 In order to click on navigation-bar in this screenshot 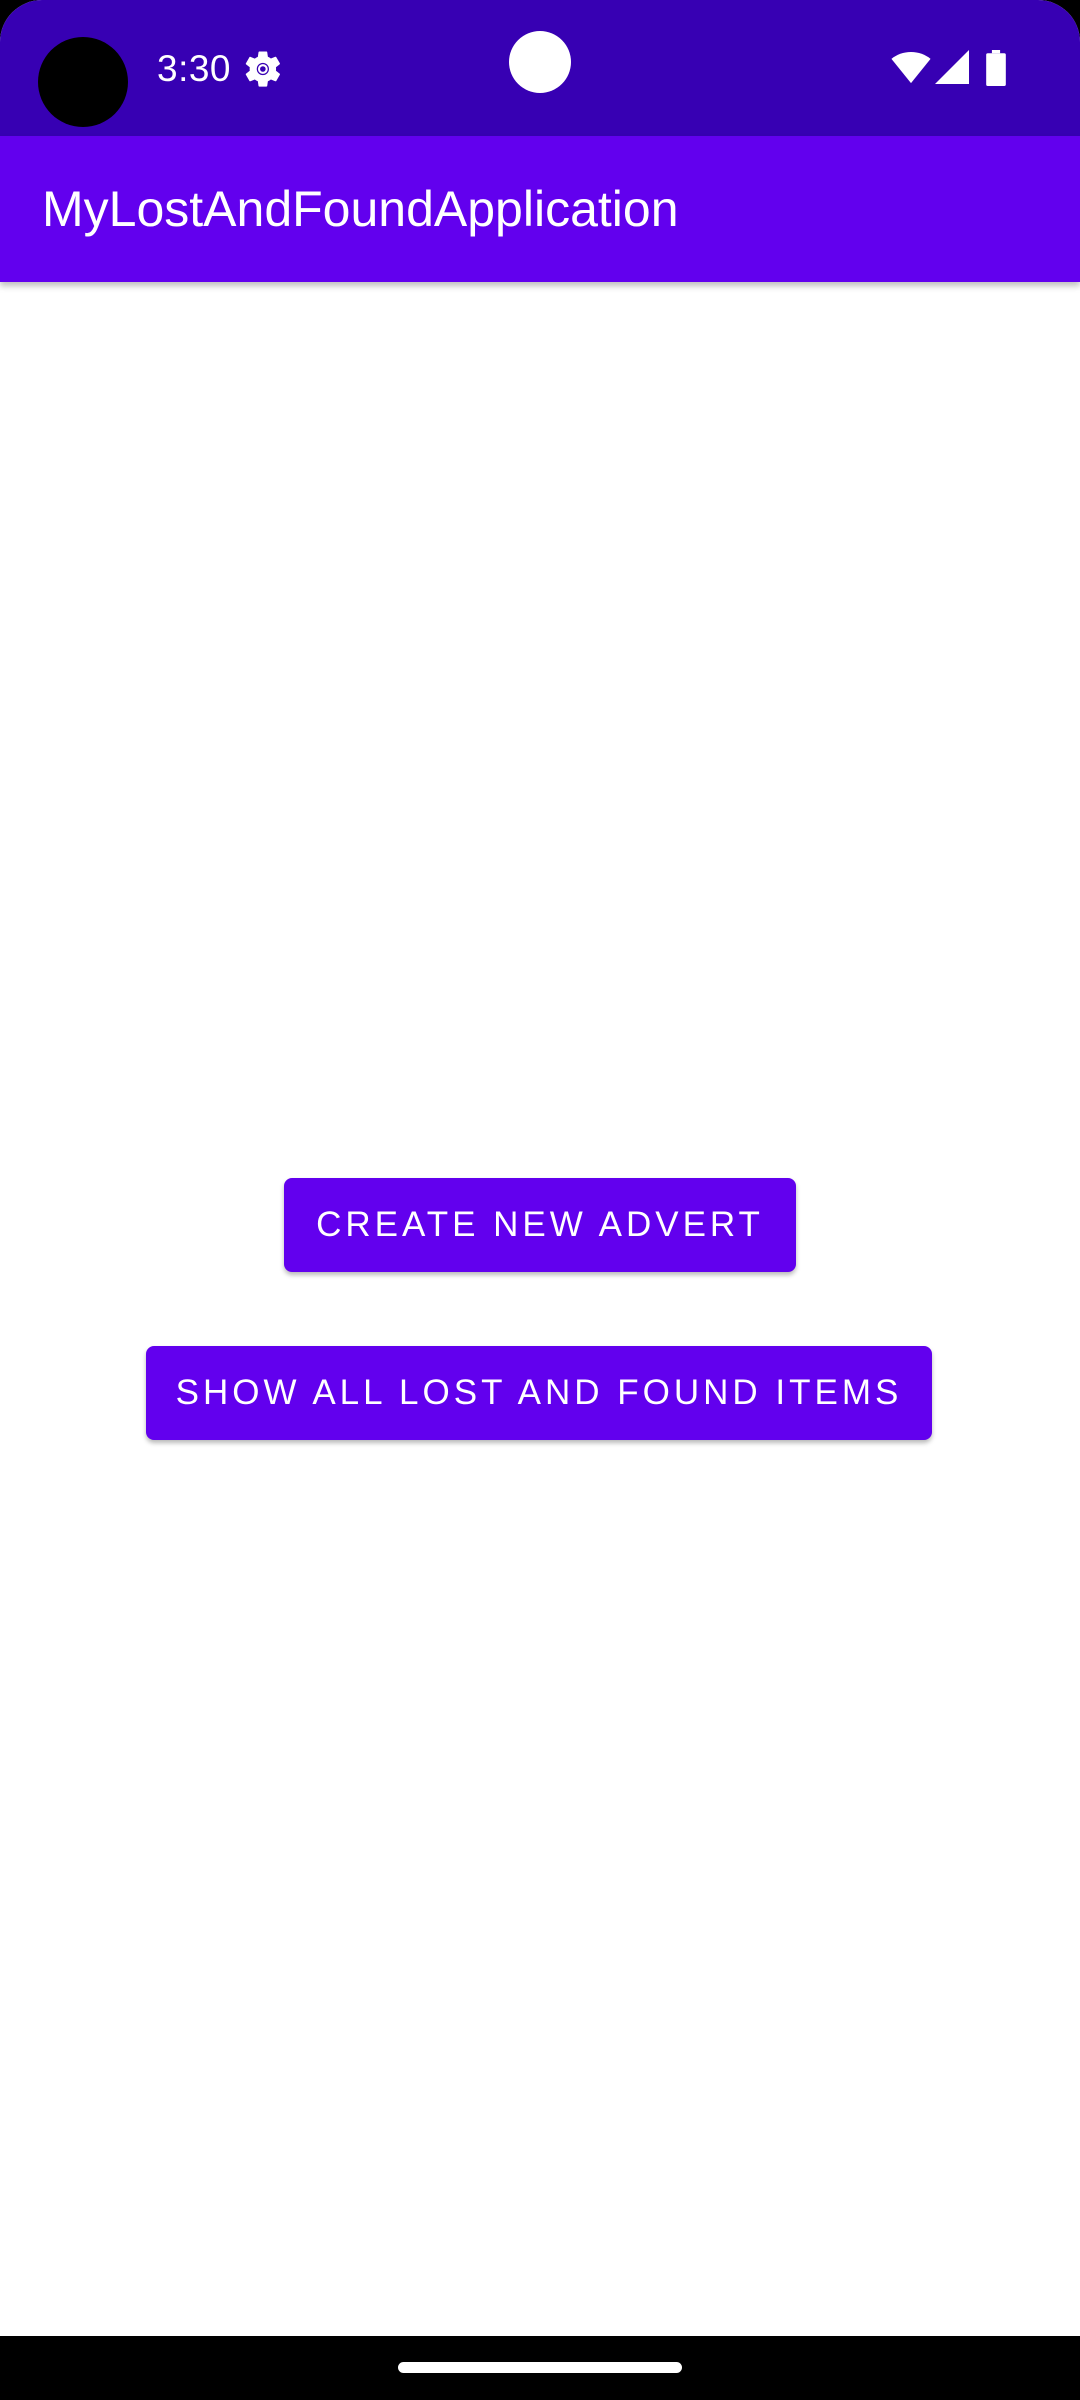, I will do `click(540, 2368)`.